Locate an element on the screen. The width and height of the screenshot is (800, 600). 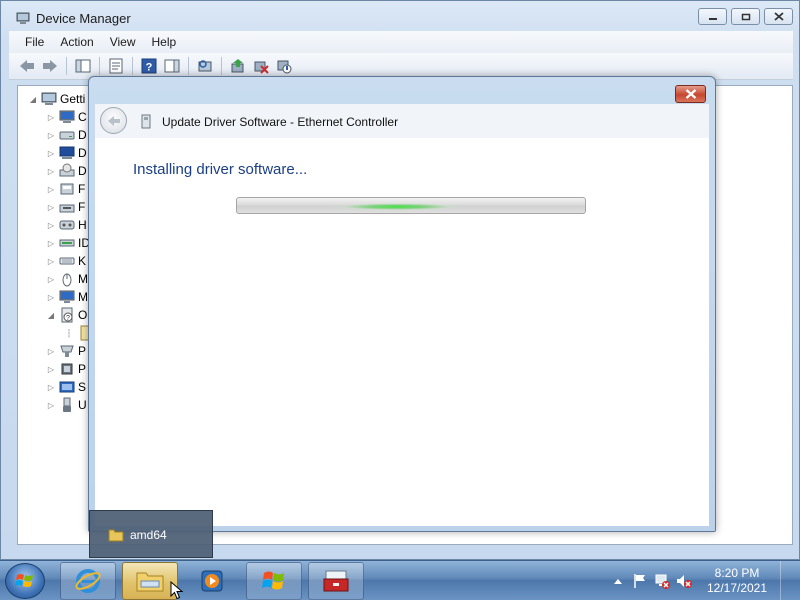
ide-controller-icon is located at coordinates (67, 243).